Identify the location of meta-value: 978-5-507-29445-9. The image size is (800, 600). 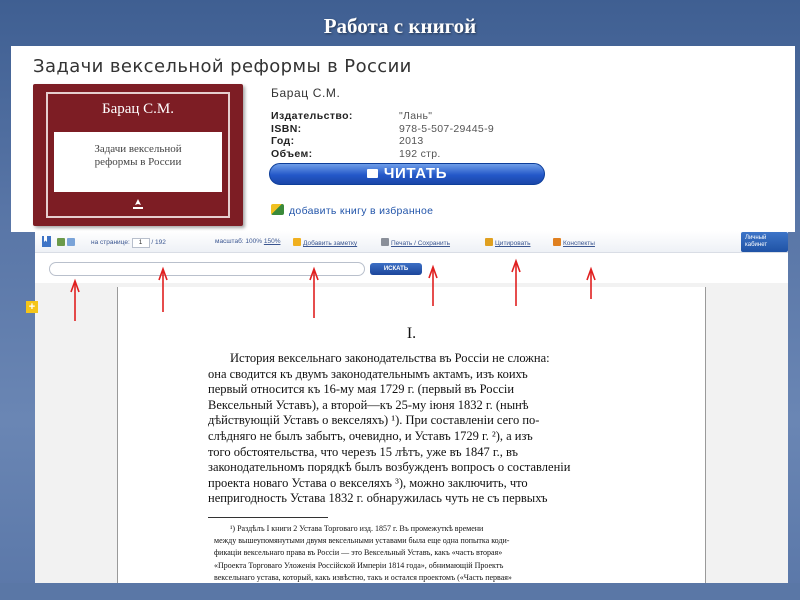
(447, 128).